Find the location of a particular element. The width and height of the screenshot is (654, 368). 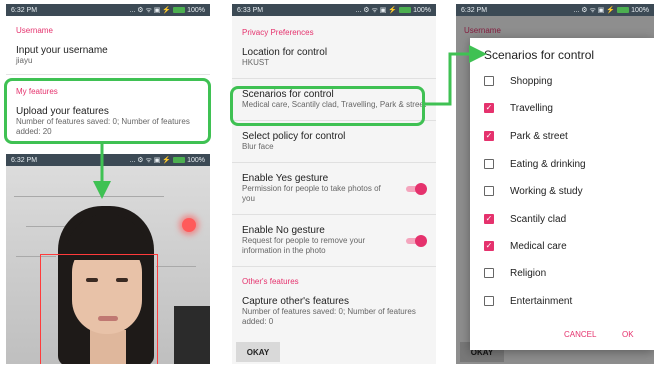

okay-button: OKAY is located at coordinates (258, 352).